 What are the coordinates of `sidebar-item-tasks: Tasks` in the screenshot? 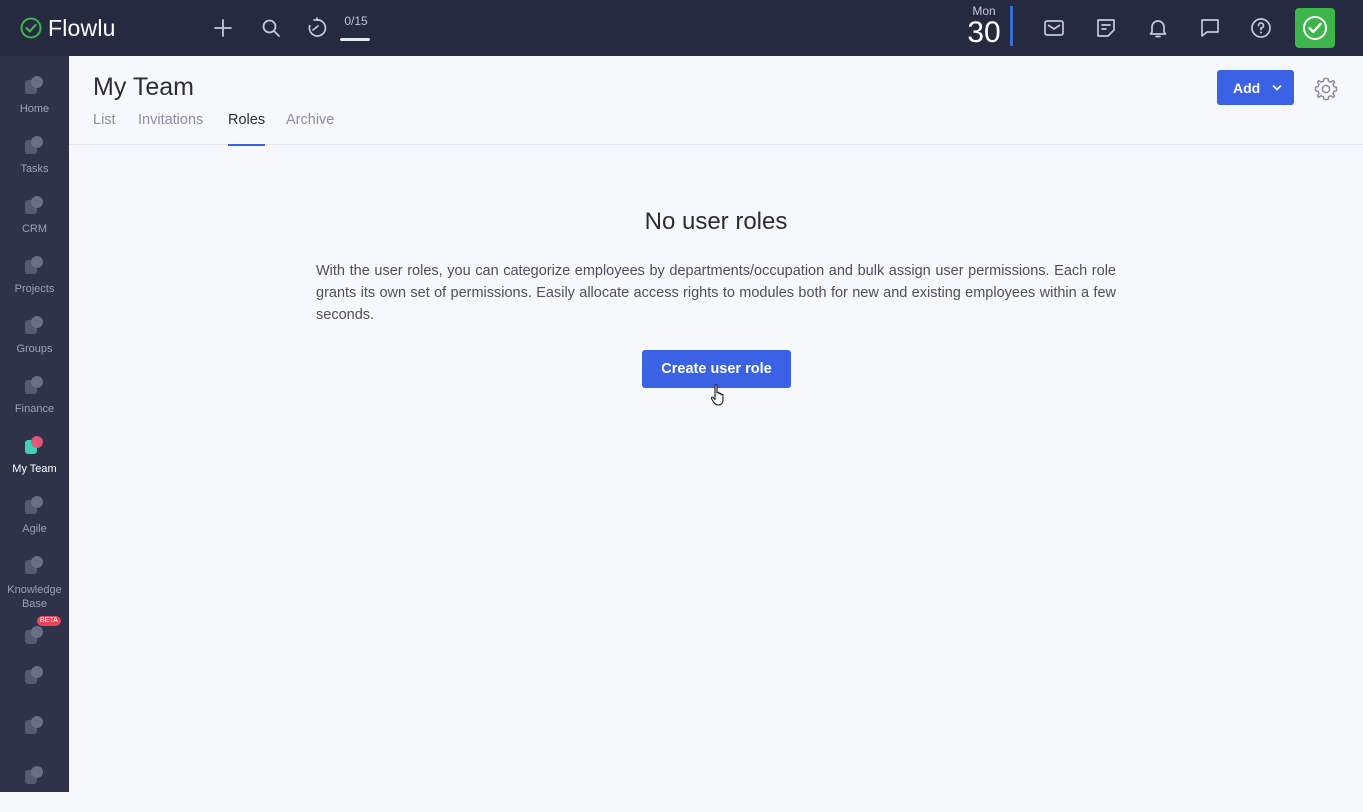 It's located at (34, 152).